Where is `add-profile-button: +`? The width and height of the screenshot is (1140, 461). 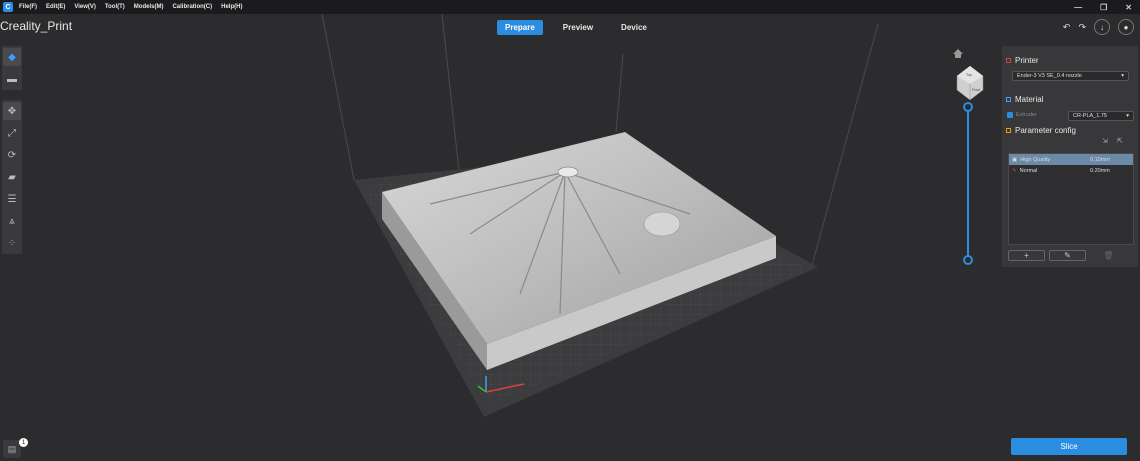
add-profile-button: + is located at coordinates (1026, 255).